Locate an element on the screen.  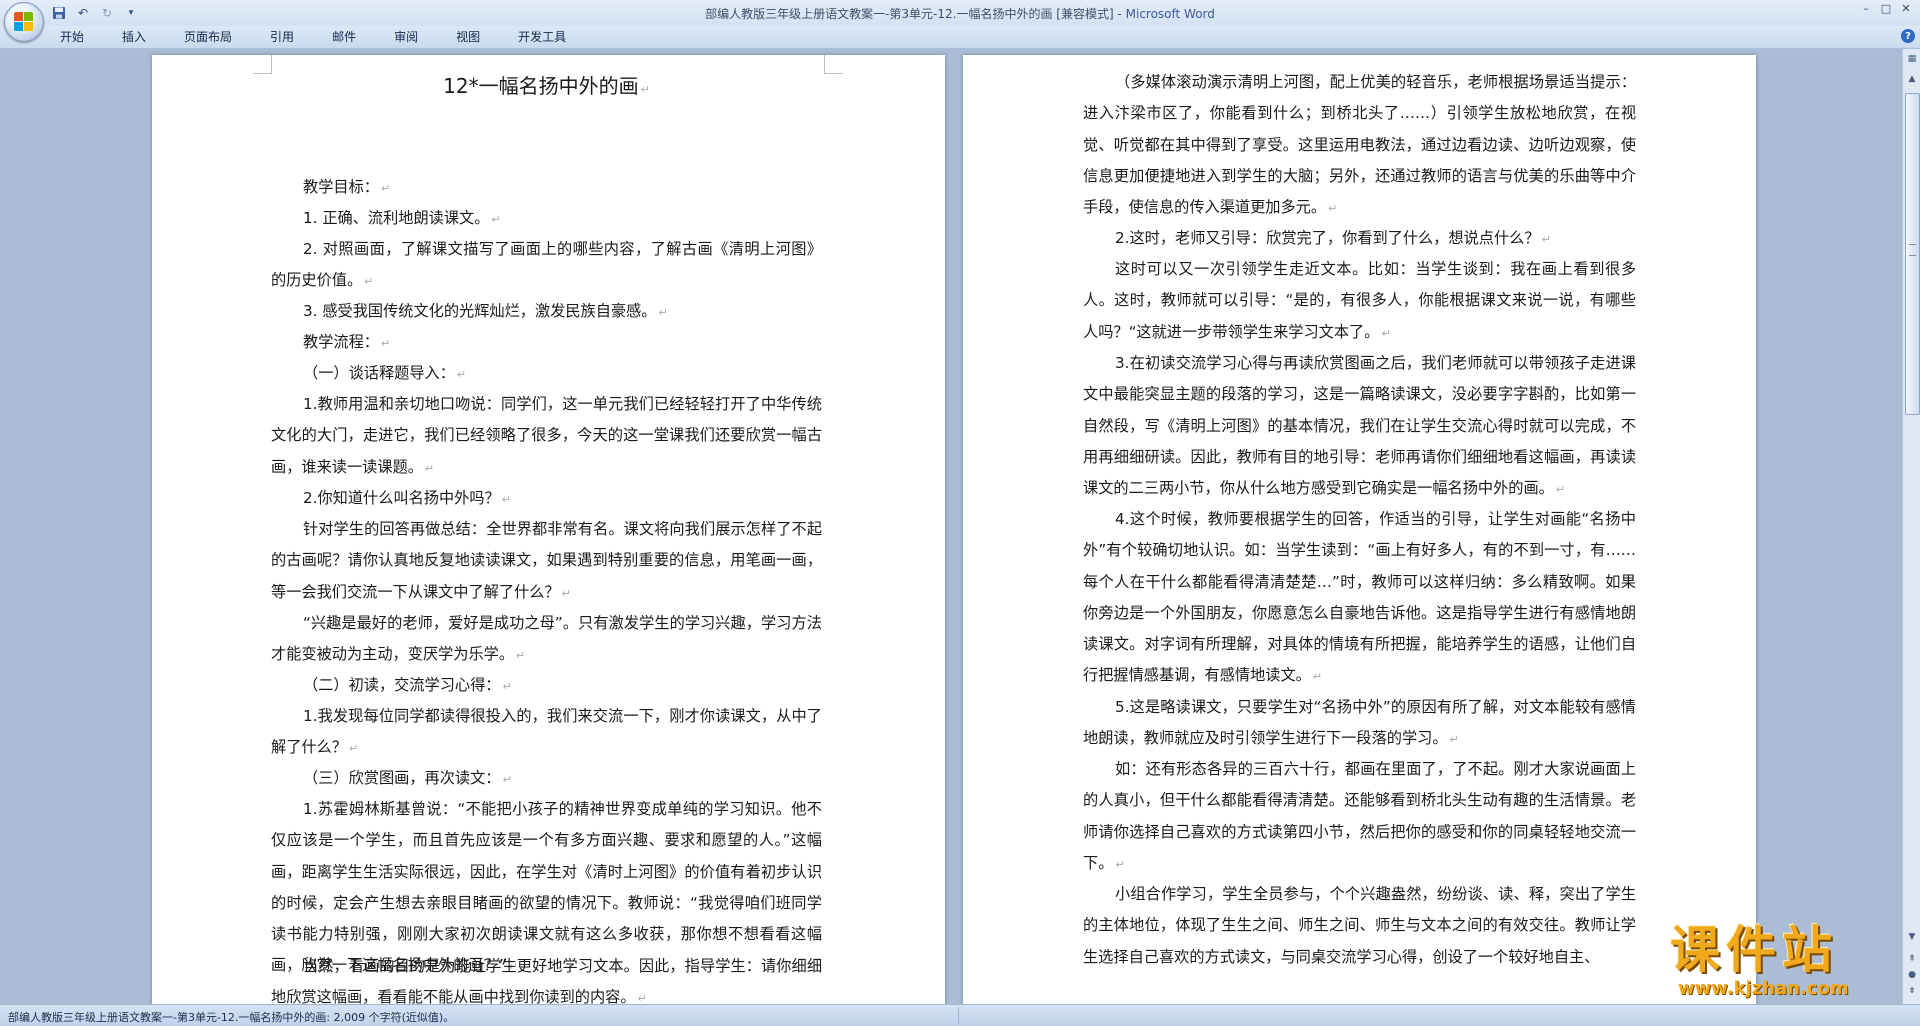
paragraph: 1. 正确、流利地朗读课文。 ↵ is located at coordinates (546, 219).